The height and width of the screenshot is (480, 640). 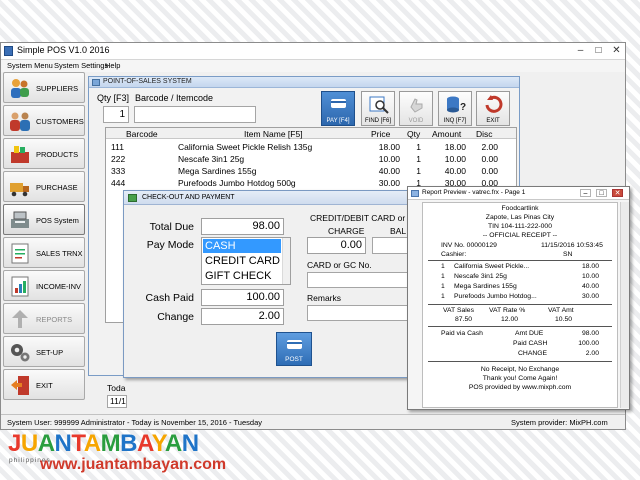 What do you see at coordinates (242, 261) in the screenshot?
I see `pay-mode-option: CREDIT CARD` at bounding box center [242, 261].